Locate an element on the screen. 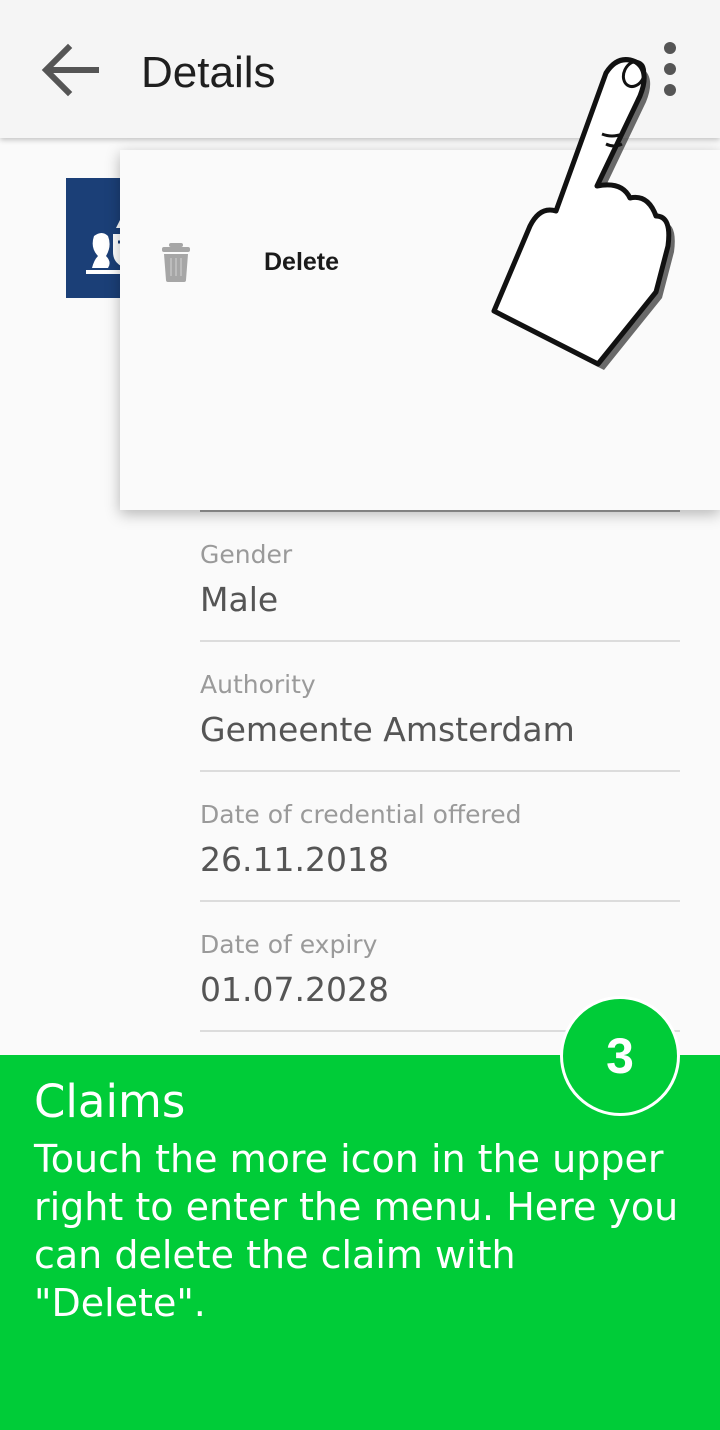  step-badge: 3 is located at coordinates (620, 1056).